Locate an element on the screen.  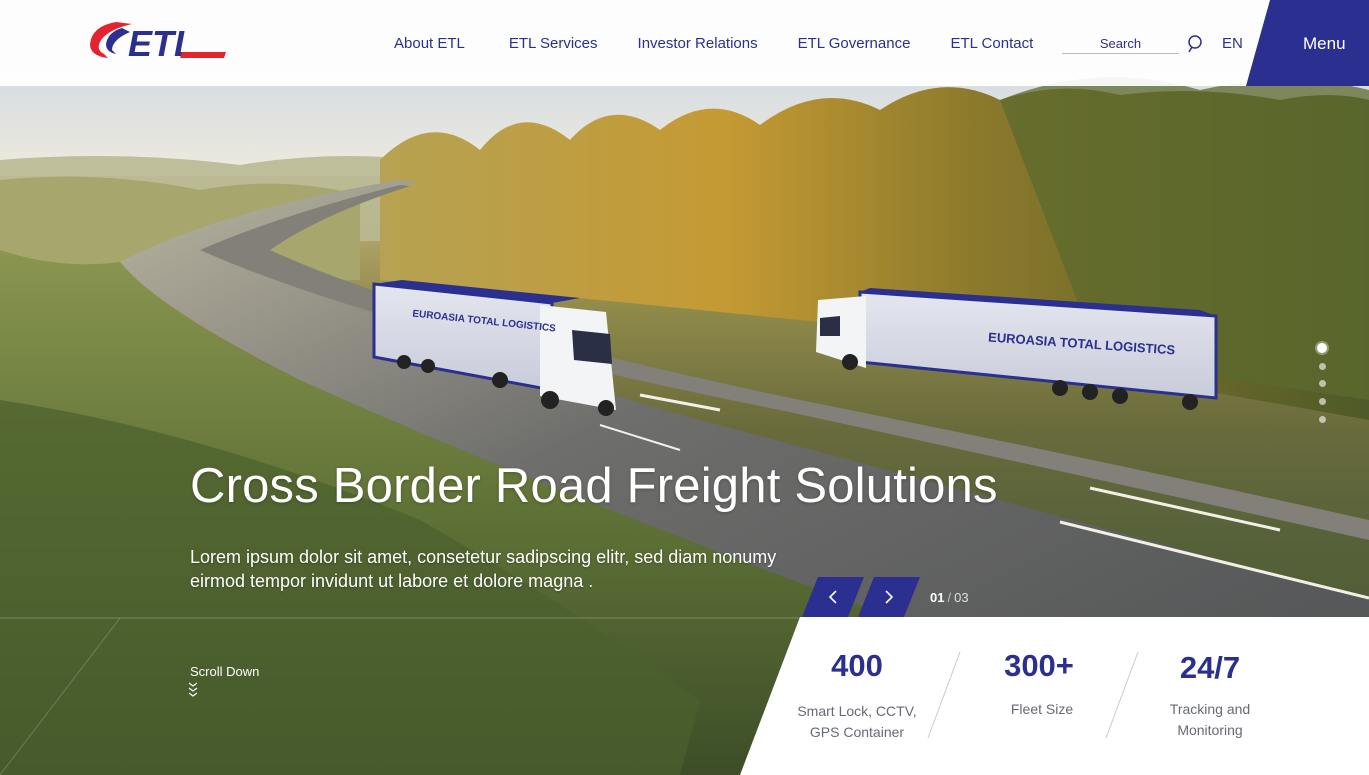
stat-value: 300+ is located at coordinates (1039, 665).